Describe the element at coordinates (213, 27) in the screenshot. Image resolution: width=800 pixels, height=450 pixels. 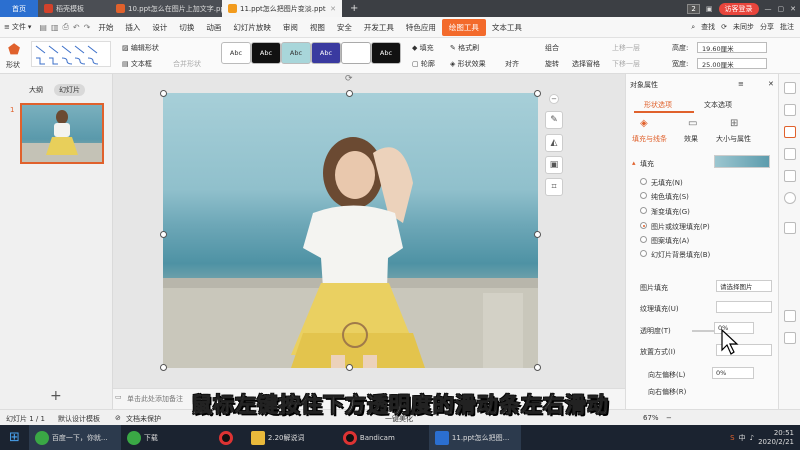
I see `menu-animation: 动画` at that location.